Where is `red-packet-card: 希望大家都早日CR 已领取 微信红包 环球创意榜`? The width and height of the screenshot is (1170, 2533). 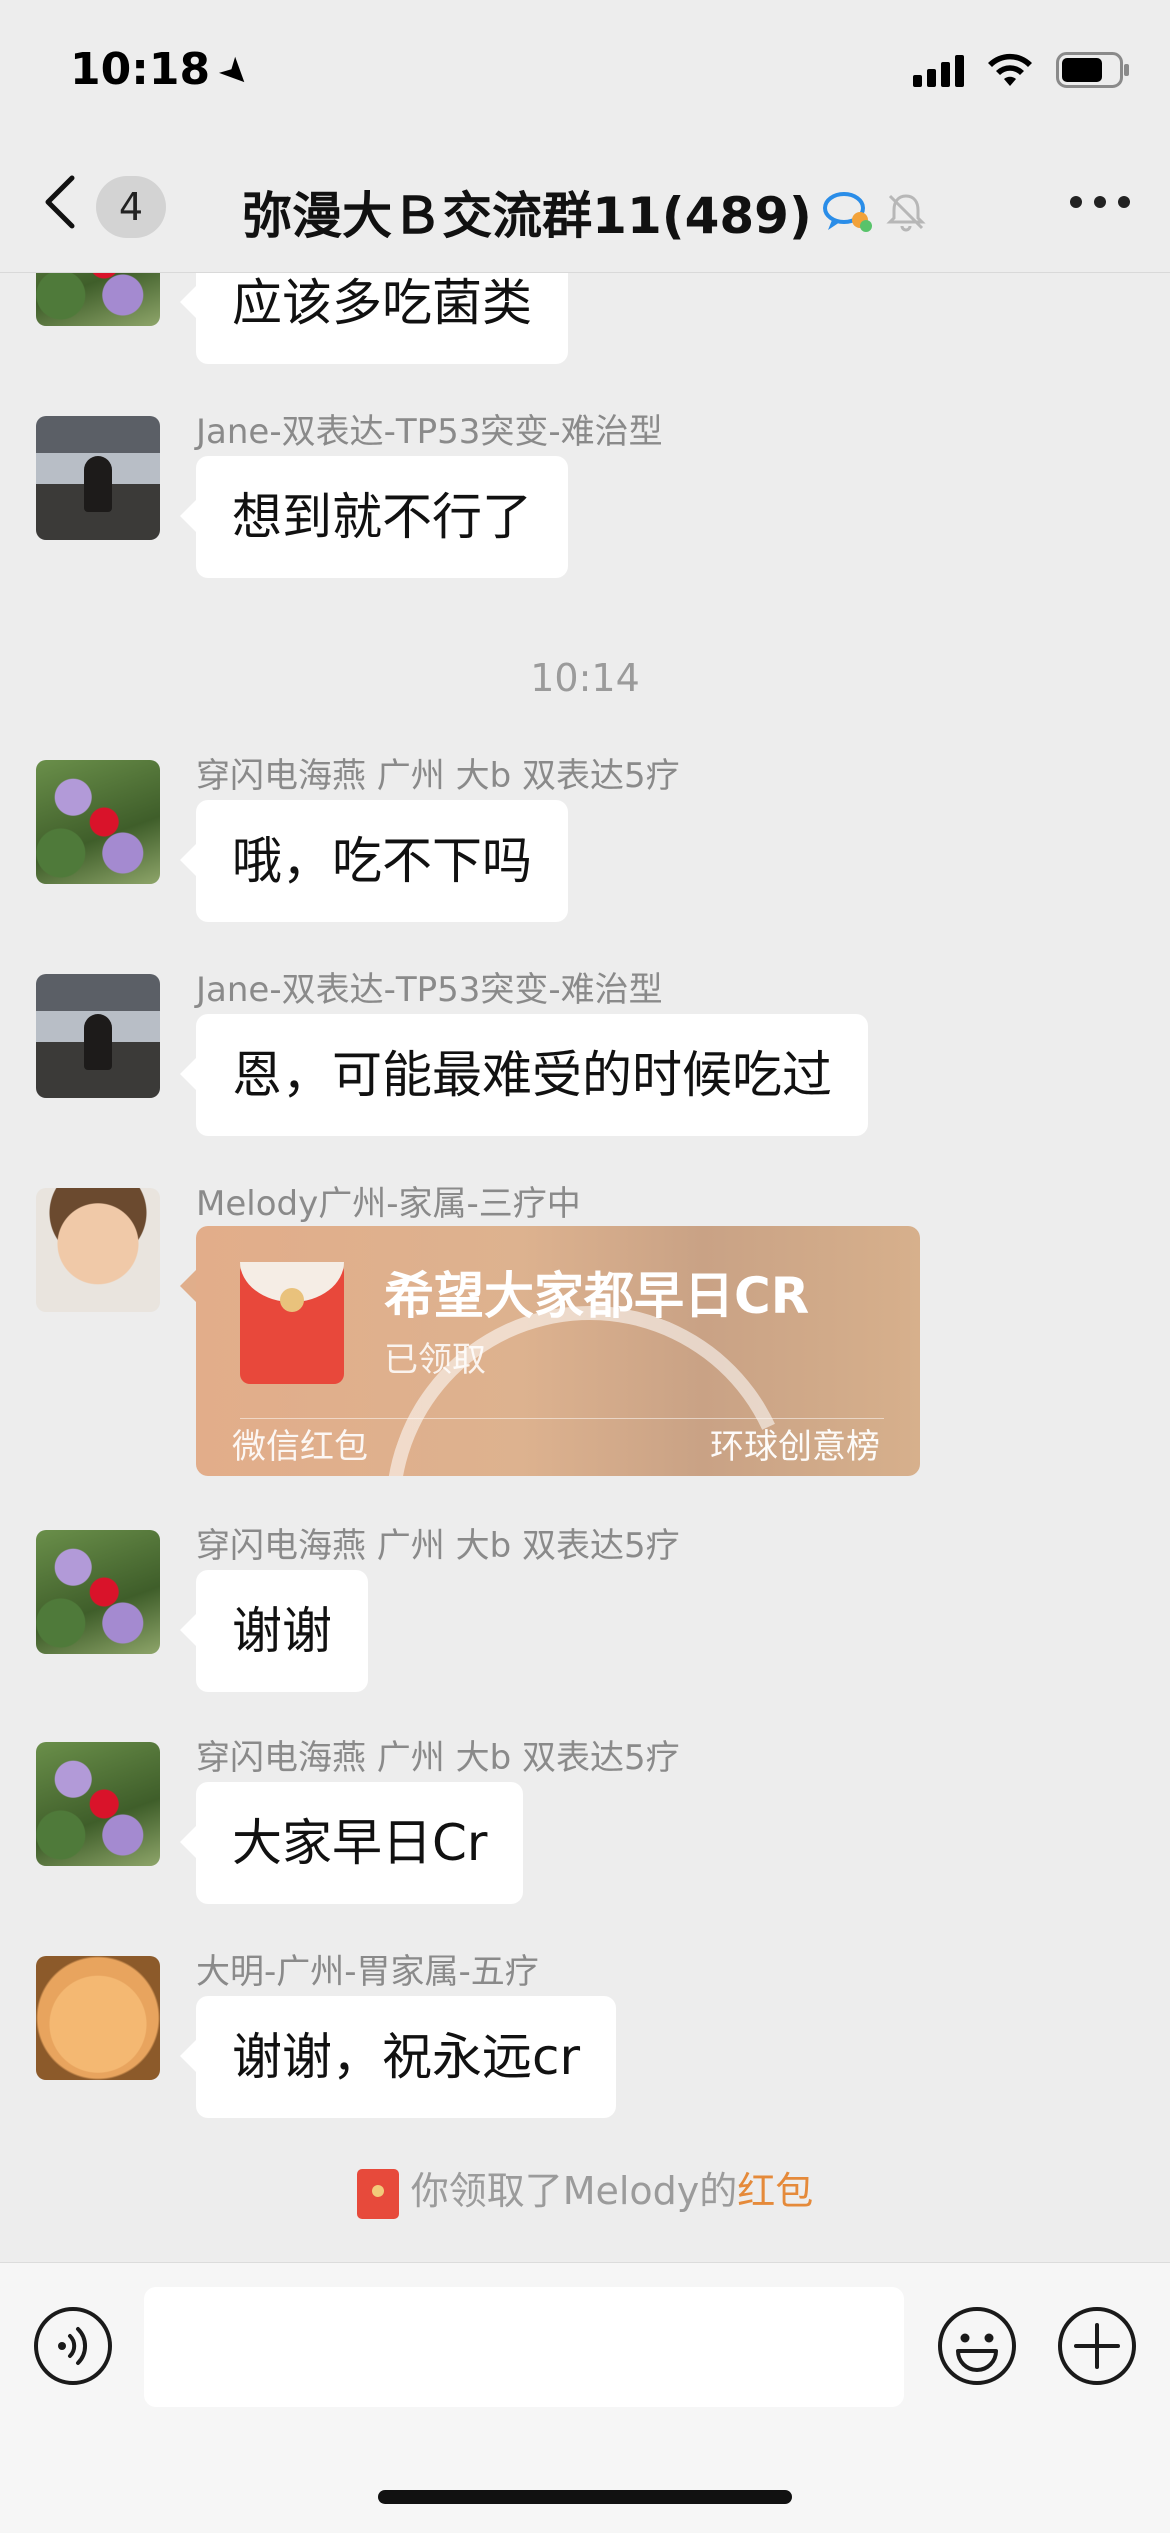
red-packet-card: 希望大家都早日CR 已领取 微信红包 环球创意榜 is located at coordinates (558, 1351).